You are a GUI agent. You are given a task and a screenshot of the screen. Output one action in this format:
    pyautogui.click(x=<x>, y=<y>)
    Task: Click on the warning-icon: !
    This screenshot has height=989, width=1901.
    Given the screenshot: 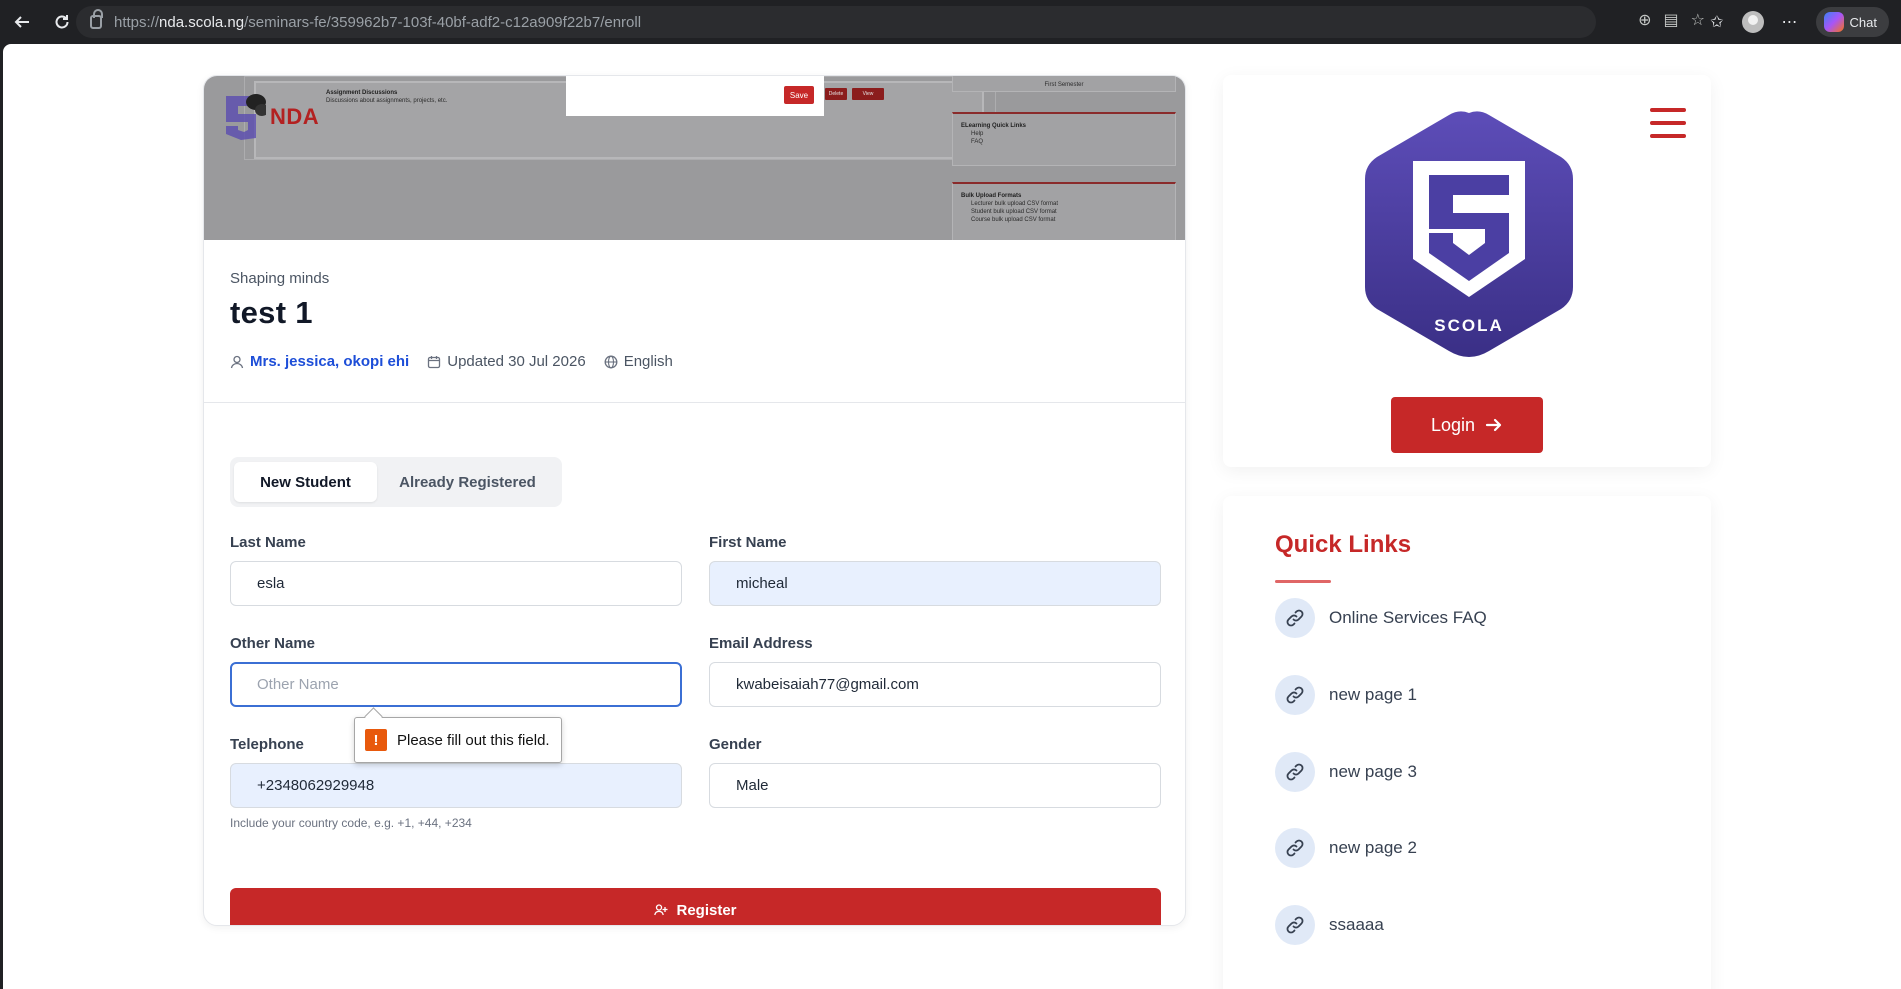 What is the action you would take?
    pyautogui.click(x=376, y=740)
    